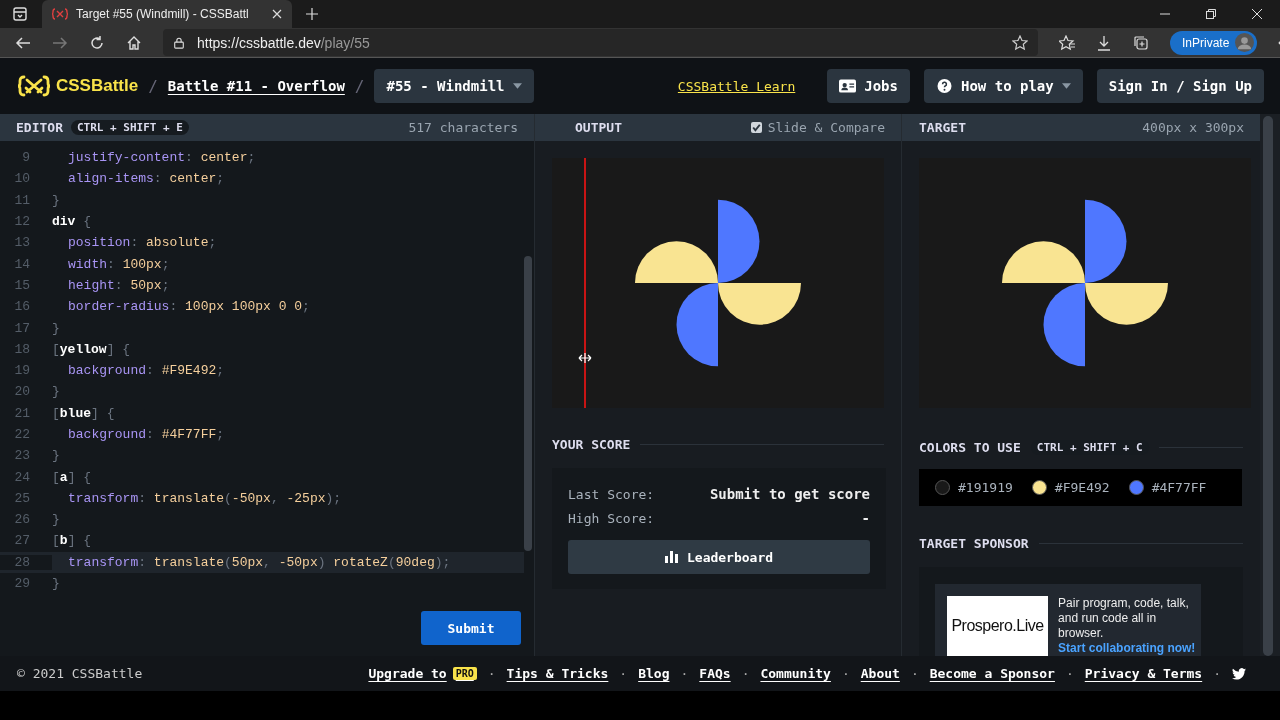  What do you see at coordinates (262, 285) in the screenshot?
I see `code-line: 15 height: 50px;` at bounding box center [262, 285].